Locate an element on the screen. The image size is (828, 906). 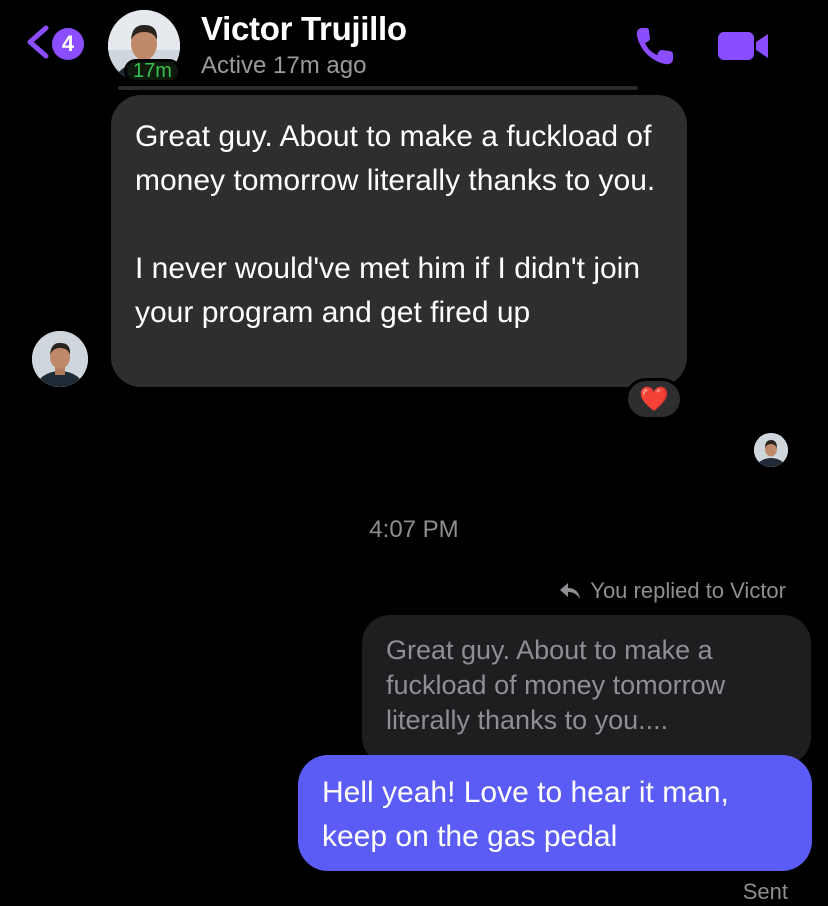
video-camera-icon is located at coordinates (743, 46).